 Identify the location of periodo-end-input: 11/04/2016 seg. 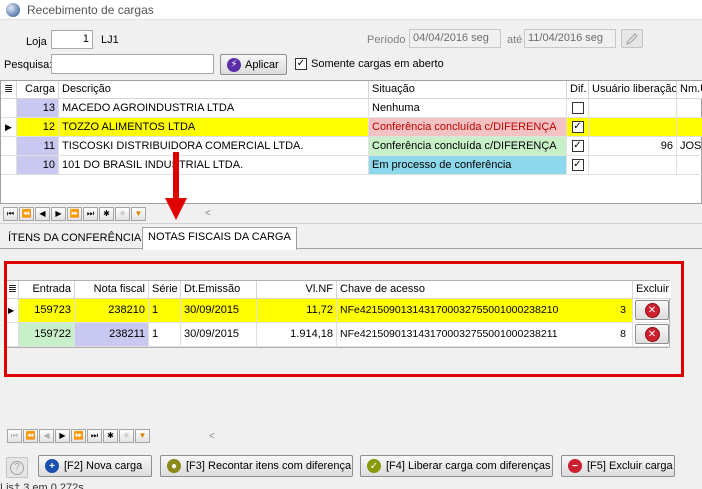
(570, 38).